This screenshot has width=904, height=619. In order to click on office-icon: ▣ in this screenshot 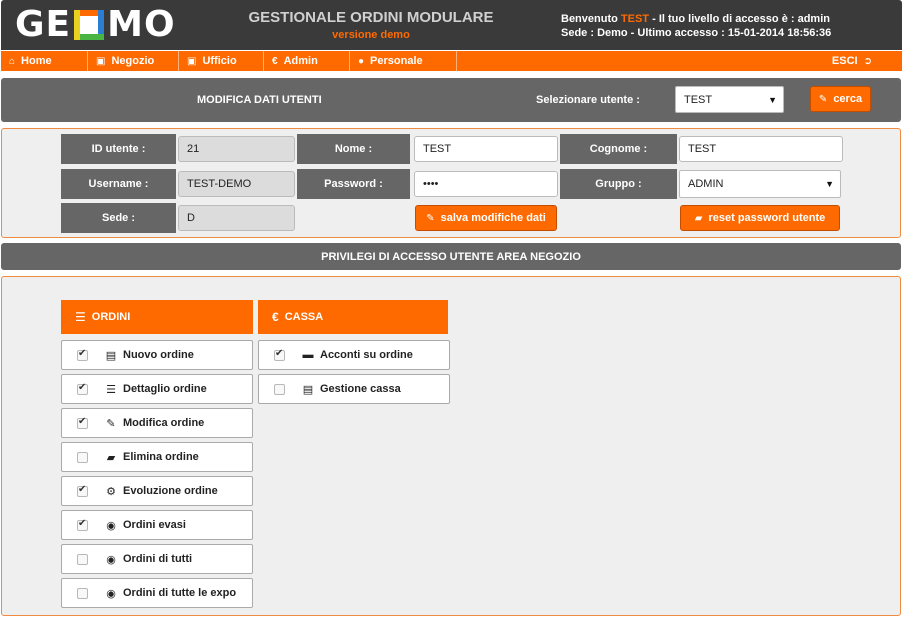, I will do `click(192, 61)`.